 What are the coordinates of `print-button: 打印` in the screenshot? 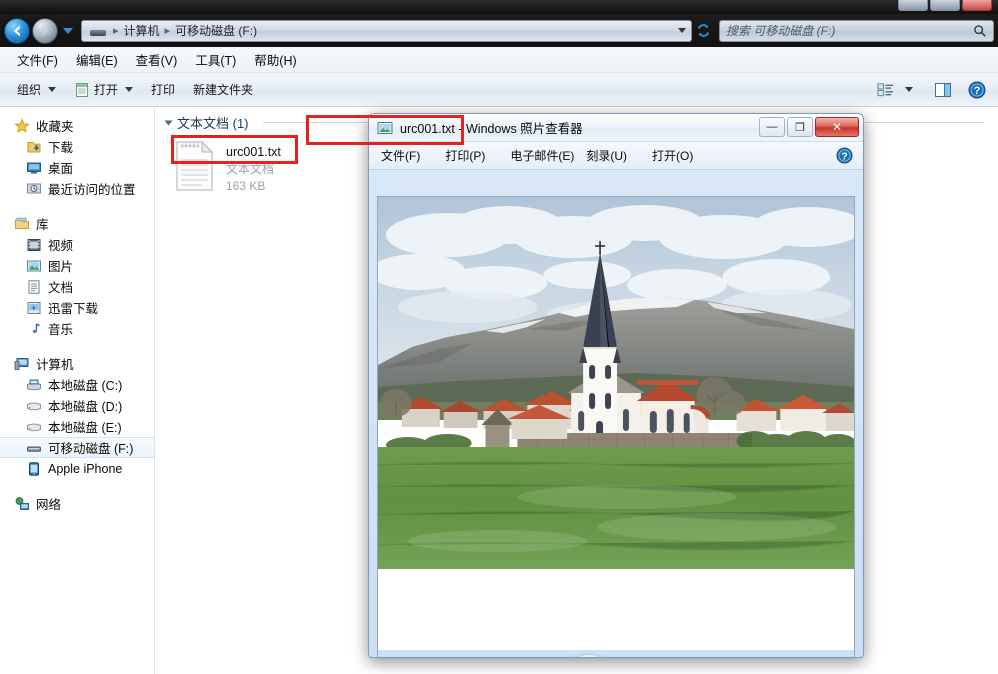 It's located at (163, 89).